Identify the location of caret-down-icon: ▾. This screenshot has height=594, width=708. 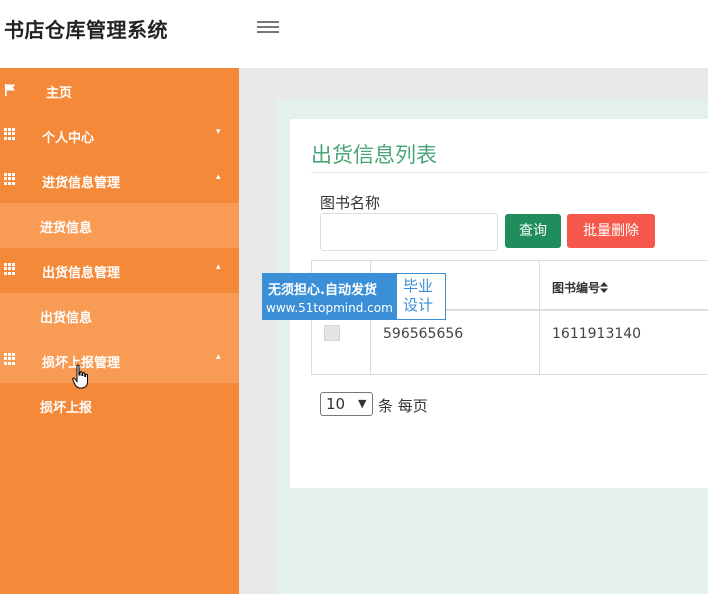
(218, 132).